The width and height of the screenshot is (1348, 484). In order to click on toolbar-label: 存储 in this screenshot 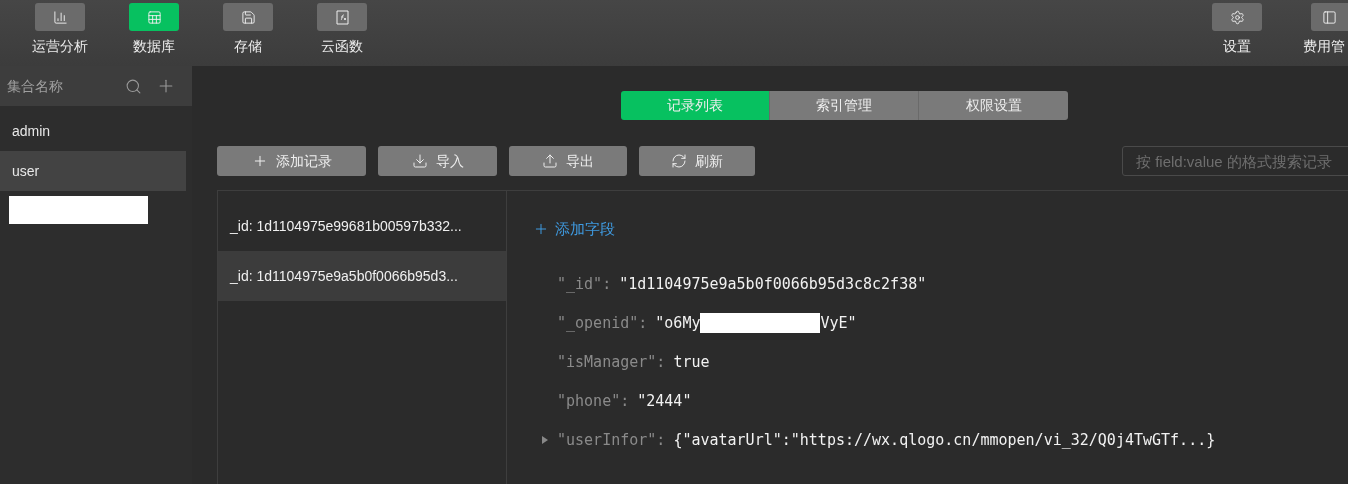, I will do `click(248, 46)`.